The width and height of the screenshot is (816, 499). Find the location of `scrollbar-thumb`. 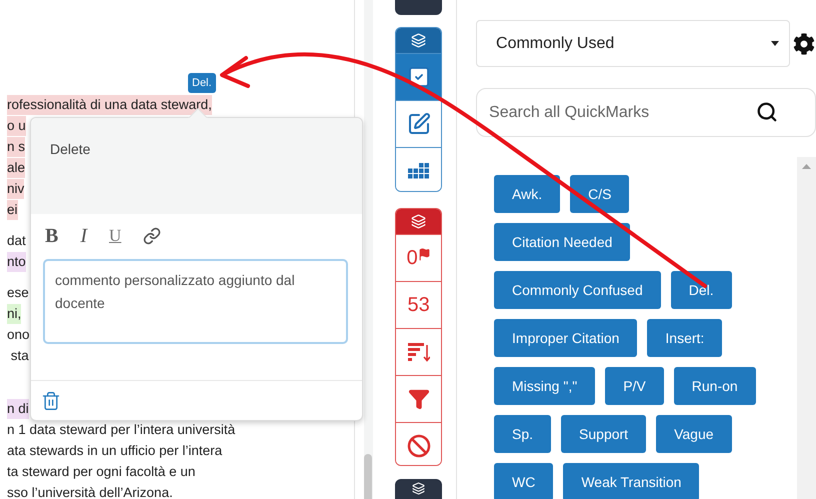

scrollbar-thumb is located at coordinates (368, 476).